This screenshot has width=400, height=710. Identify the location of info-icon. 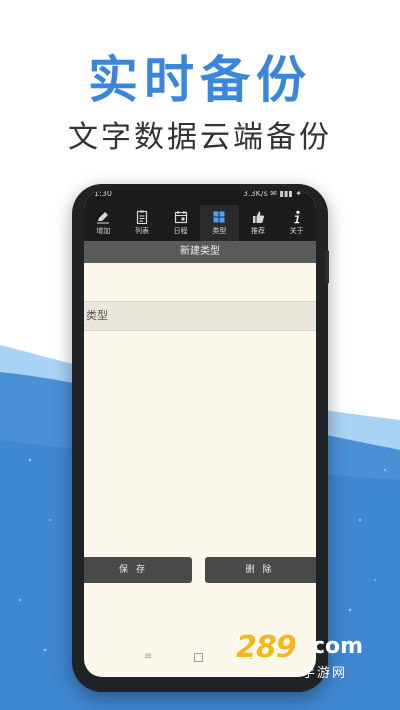
(296, 217).